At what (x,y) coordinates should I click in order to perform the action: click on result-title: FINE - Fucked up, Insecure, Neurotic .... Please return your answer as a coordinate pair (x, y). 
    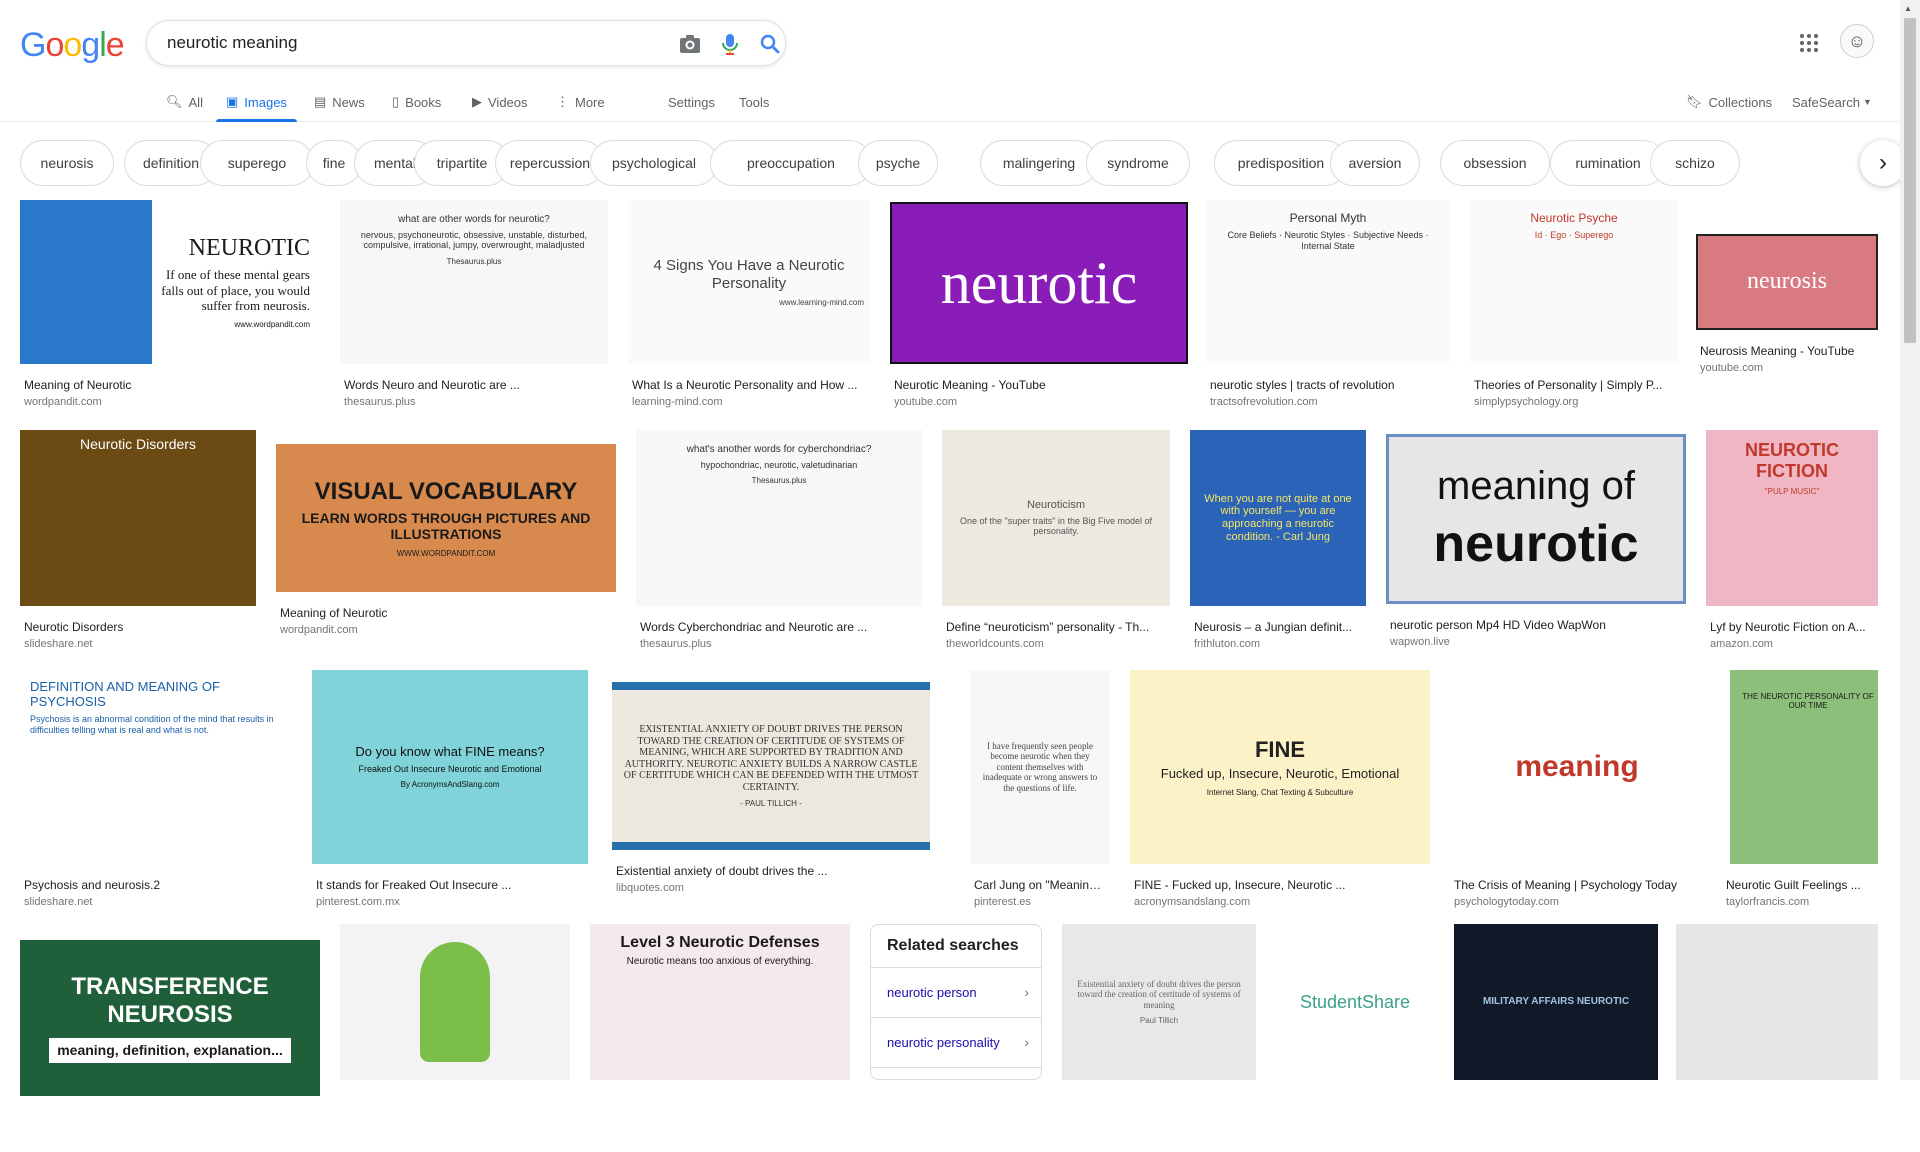
    Looking at the image, I should click on (1280, 885).